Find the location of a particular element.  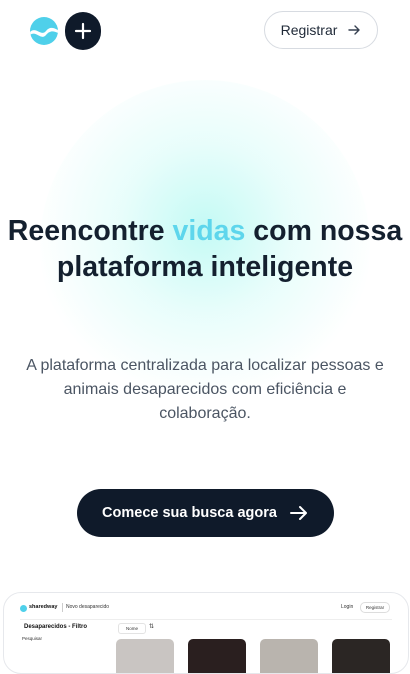

add-button is located at coordinates (83, 31).